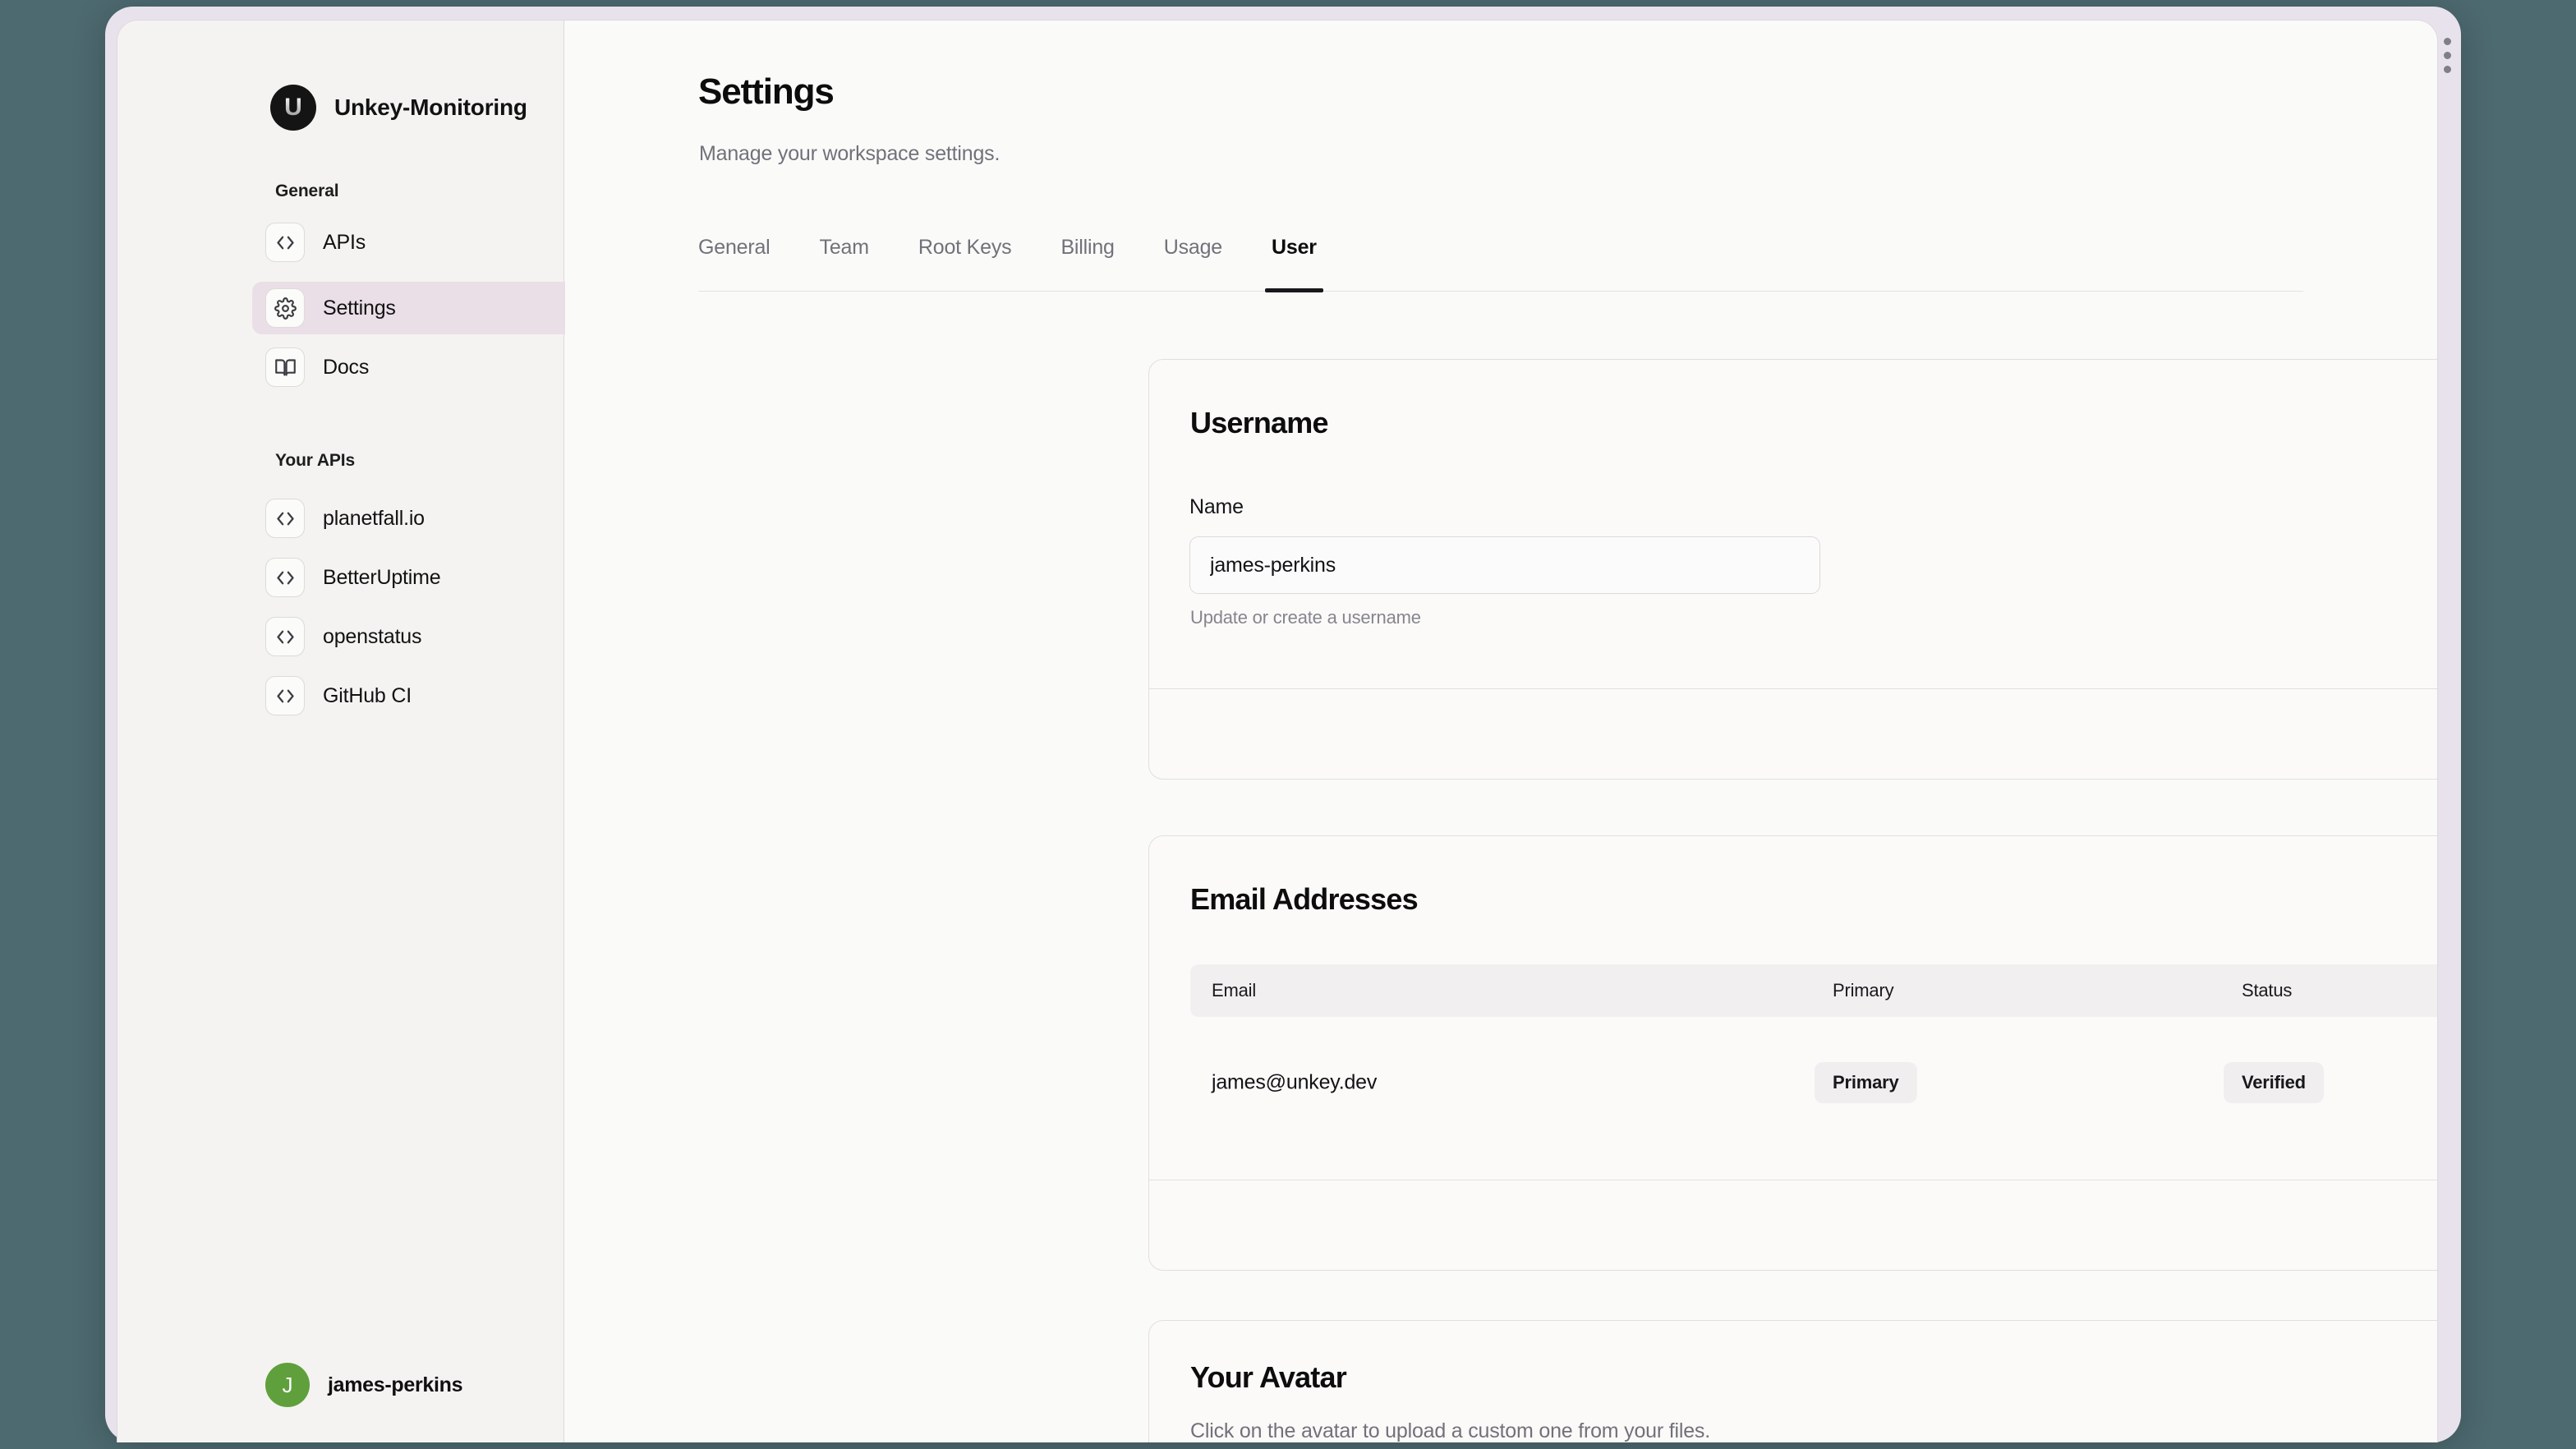 Image resolution: width=2576 pixels, height=1449 pixels. I want to click on sidebar-user-name: james-perkins, so click(395, 1384).